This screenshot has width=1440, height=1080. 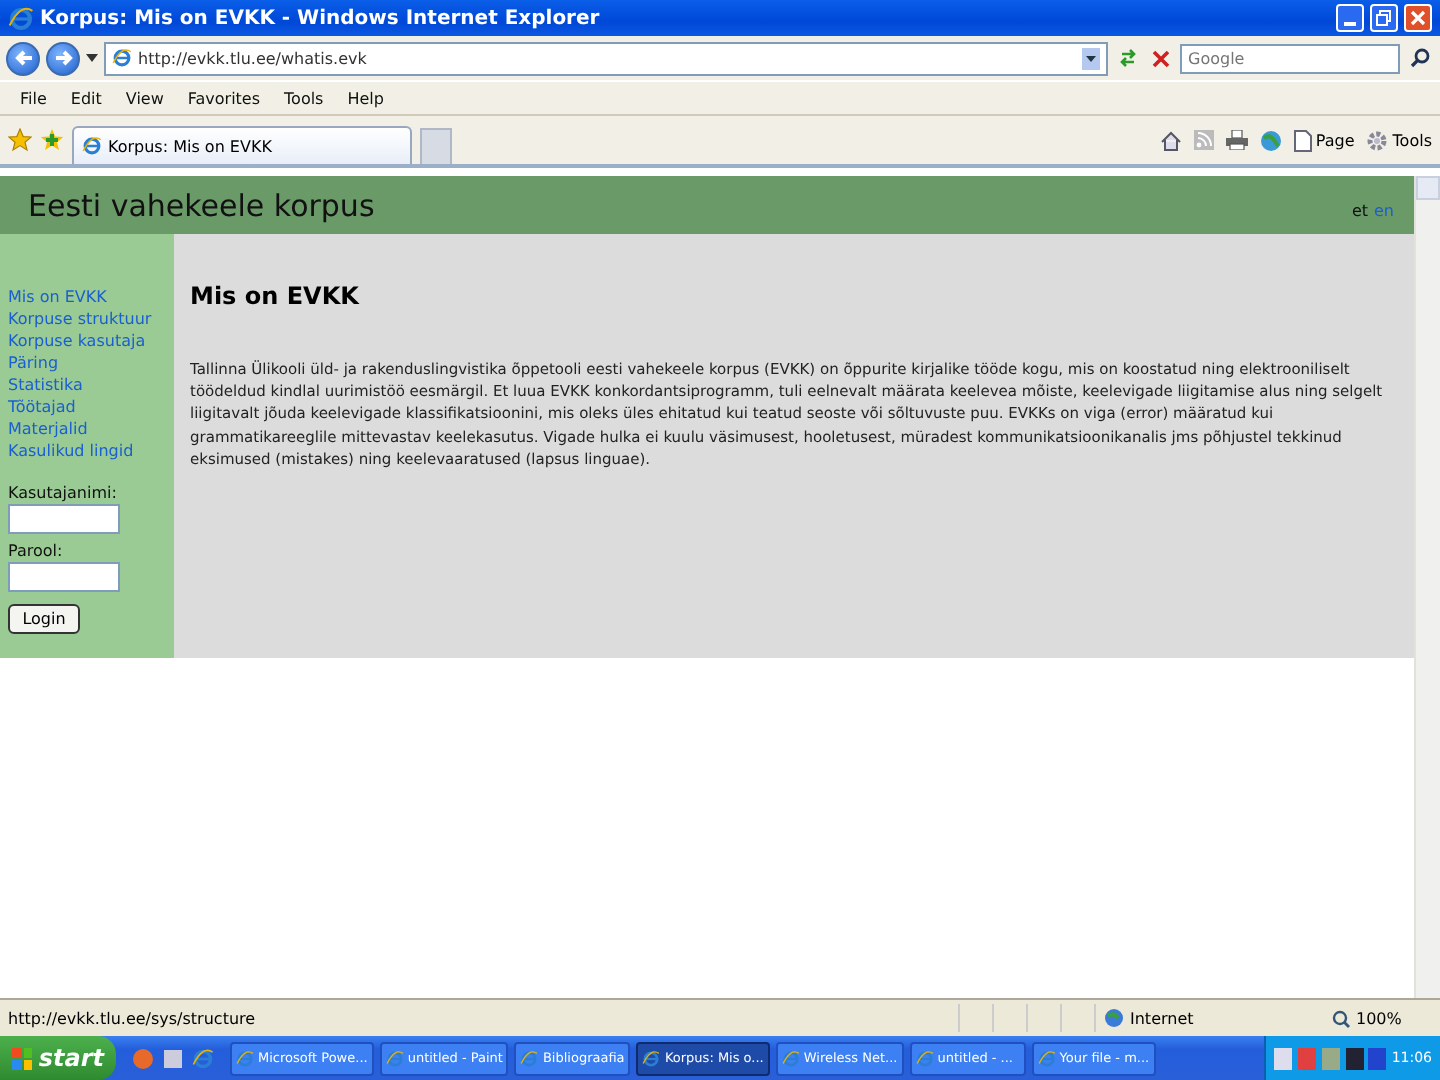 I want to click on language-link: et, so click(x=1359, y=211).